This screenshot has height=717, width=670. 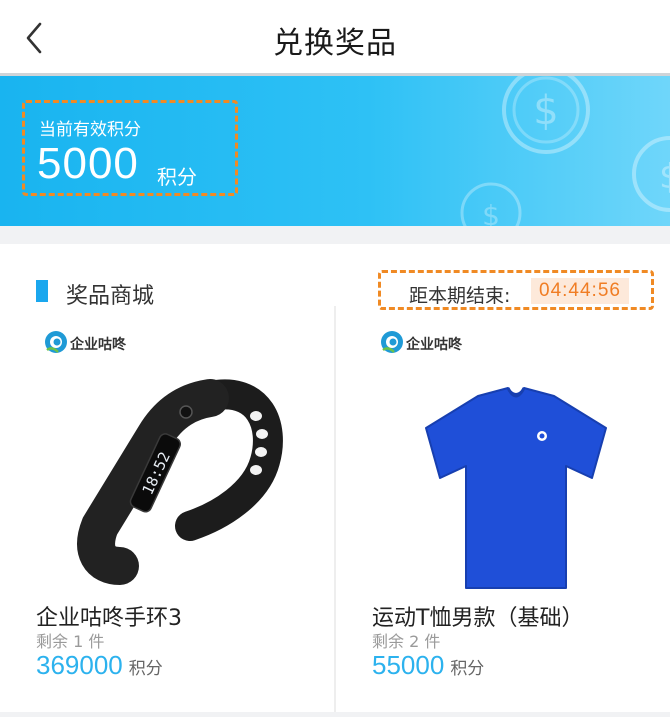 I want to click on price-value: 369000, so click(x=79, y=665).